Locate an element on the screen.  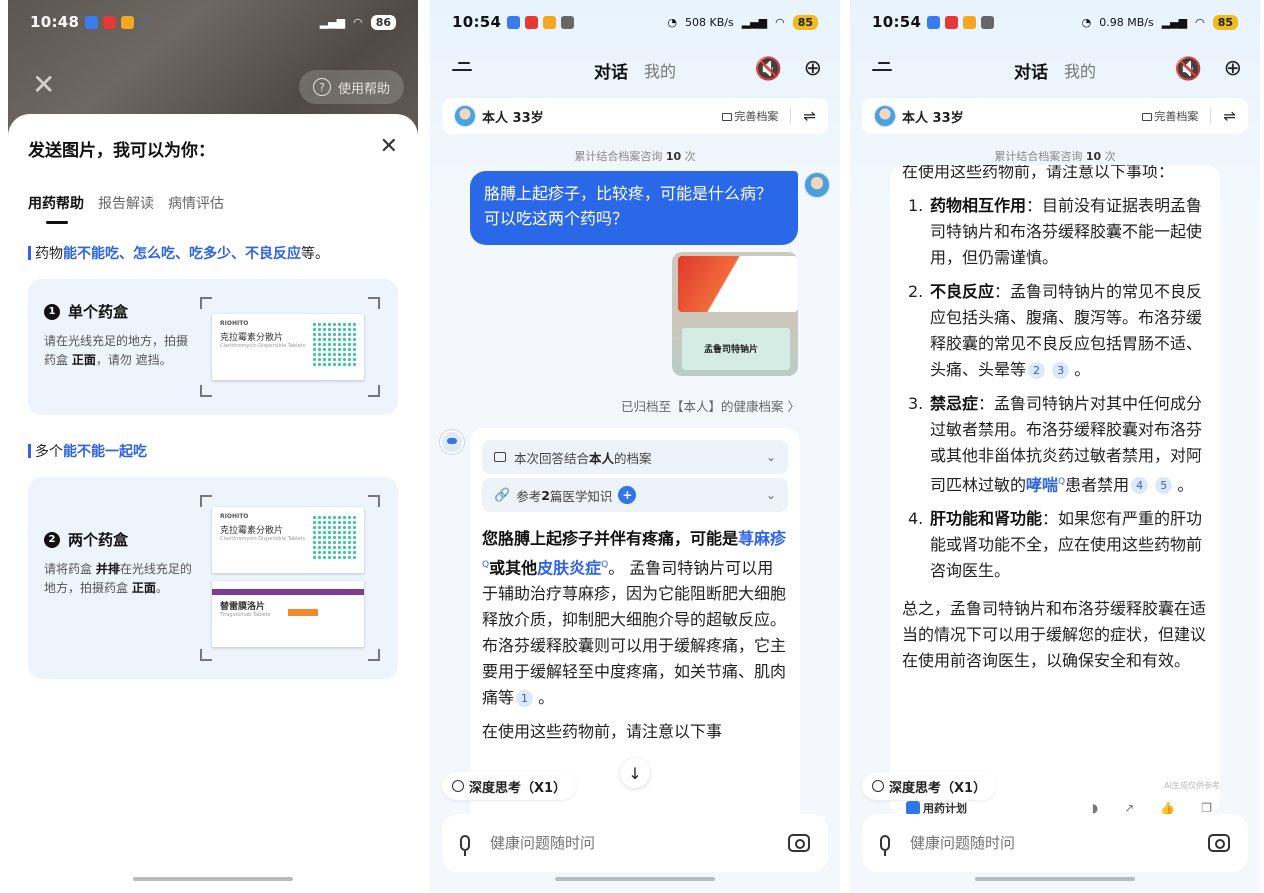
term-link-asthma: 哮喘 is located at coordinates (1042, 484).